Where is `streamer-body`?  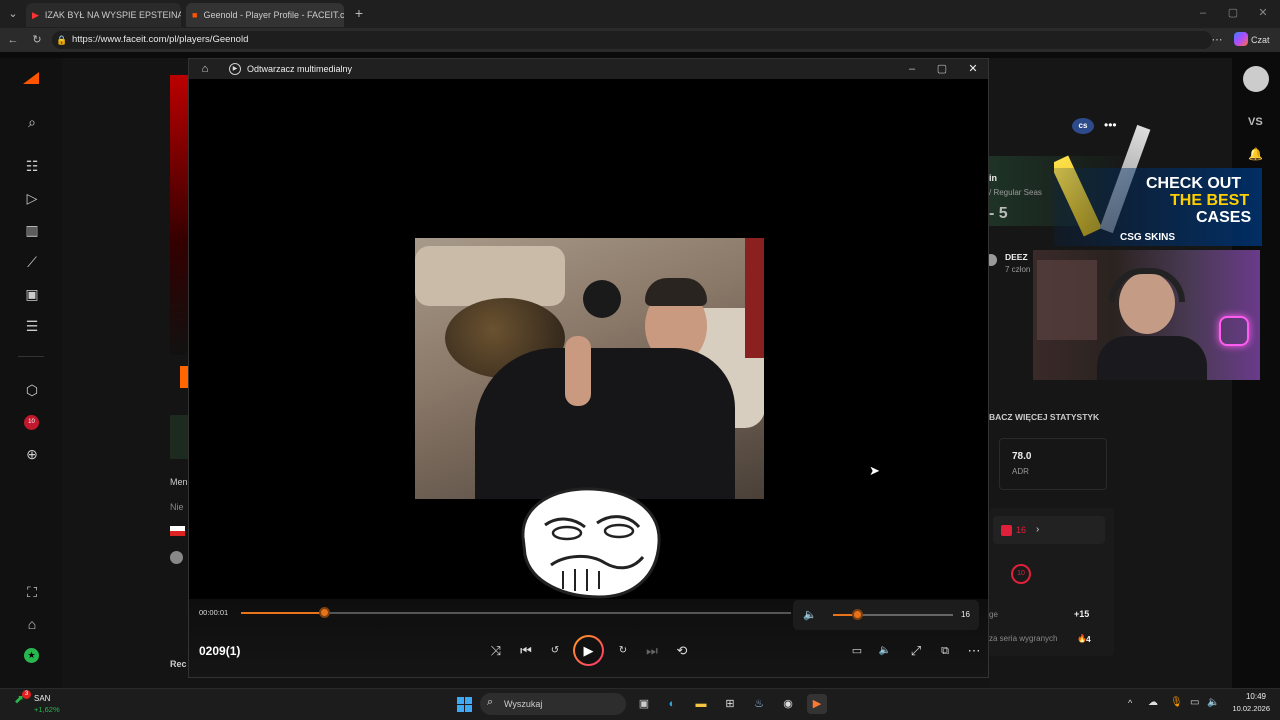 streamer-body is located at coordinates (1152, 358).